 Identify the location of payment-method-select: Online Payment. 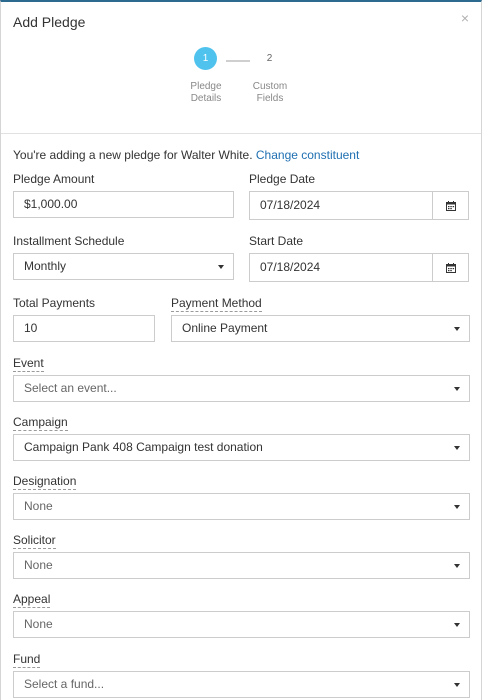
(320, 328).